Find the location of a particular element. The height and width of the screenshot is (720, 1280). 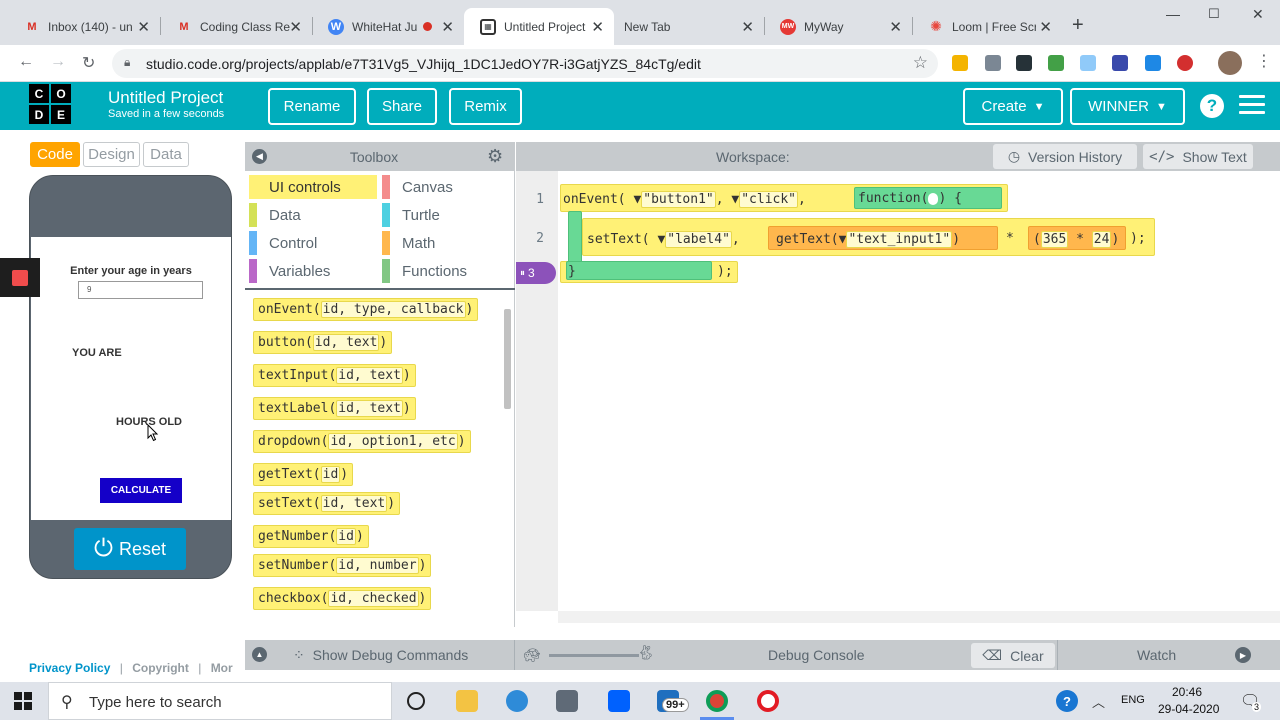

taskbar-search: ⚲ Type here to search is located at coordinates (220, 701).